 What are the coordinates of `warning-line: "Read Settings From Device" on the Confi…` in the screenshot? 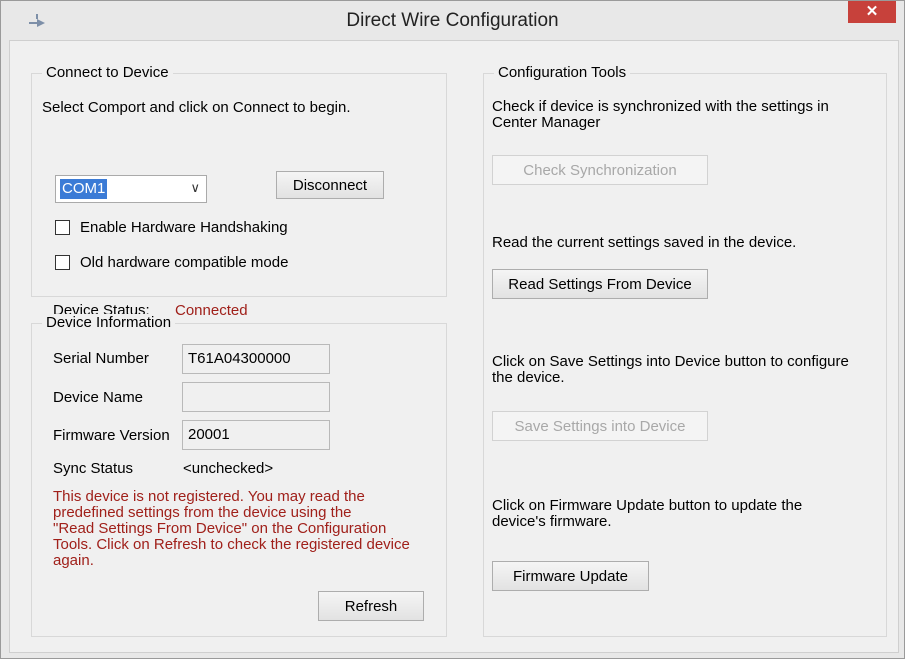 It's located at (220, 528).